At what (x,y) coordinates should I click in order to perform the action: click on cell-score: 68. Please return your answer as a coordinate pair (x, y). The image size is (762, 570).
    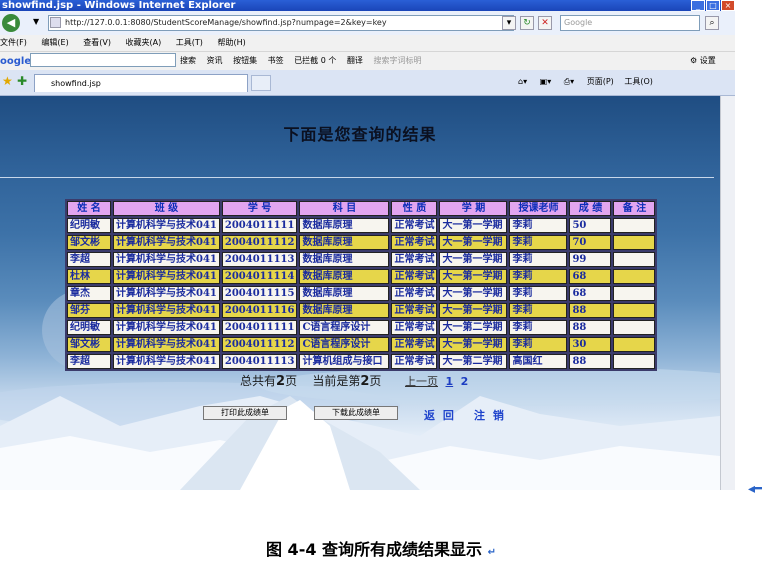
    Looking at the image, I should click on (590, 276).